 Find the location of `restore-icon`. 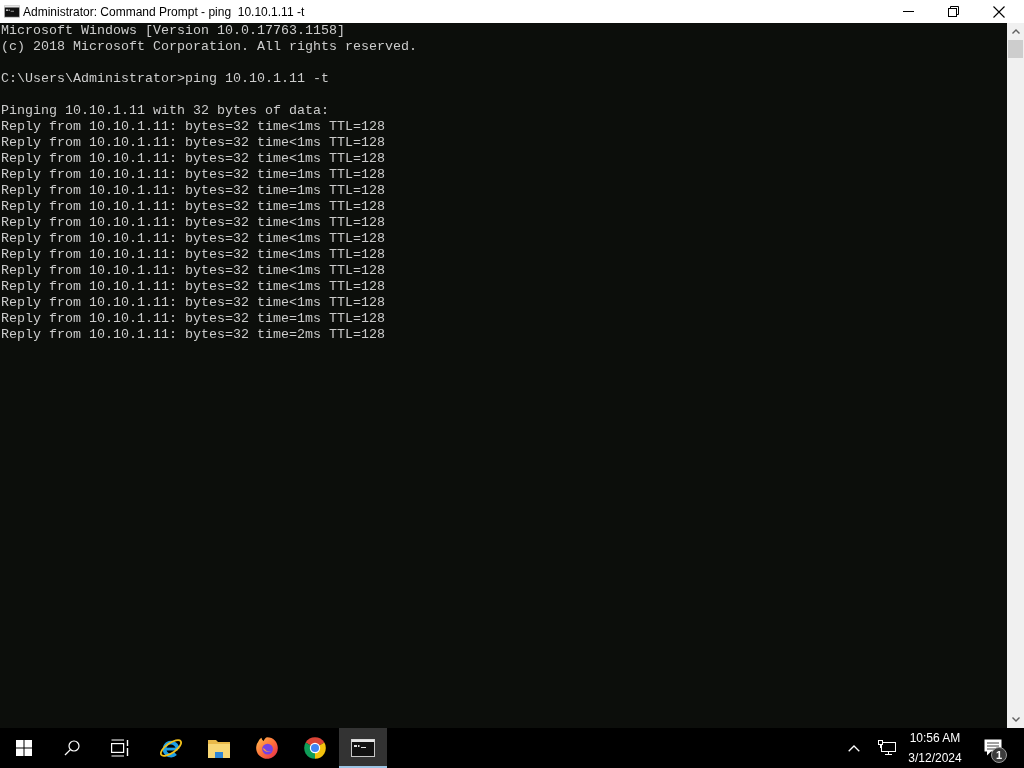

restore-icon is located at coordinates (953, 11).